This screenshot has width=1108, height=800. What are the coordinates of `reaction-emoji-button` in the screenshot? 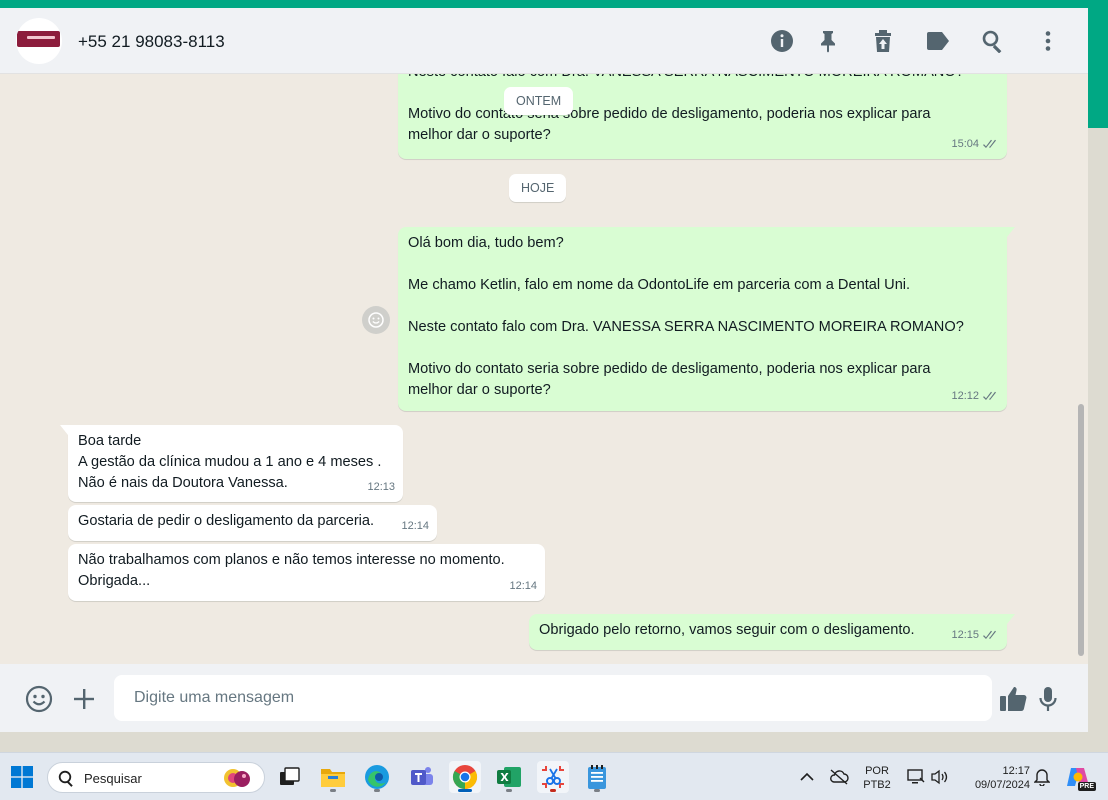 It's located at (376, 320).